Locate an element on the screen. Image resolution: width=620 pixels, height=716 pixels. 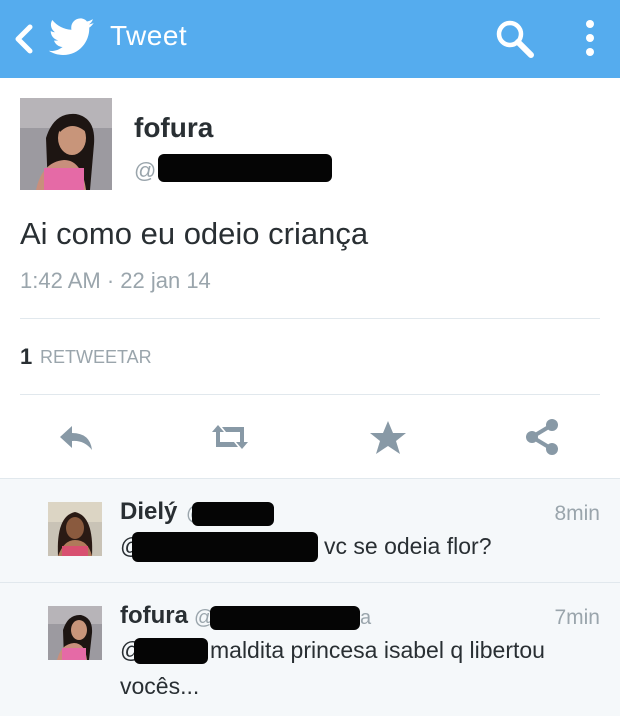
reply-time: 7min is located at coordinates (577, 617).